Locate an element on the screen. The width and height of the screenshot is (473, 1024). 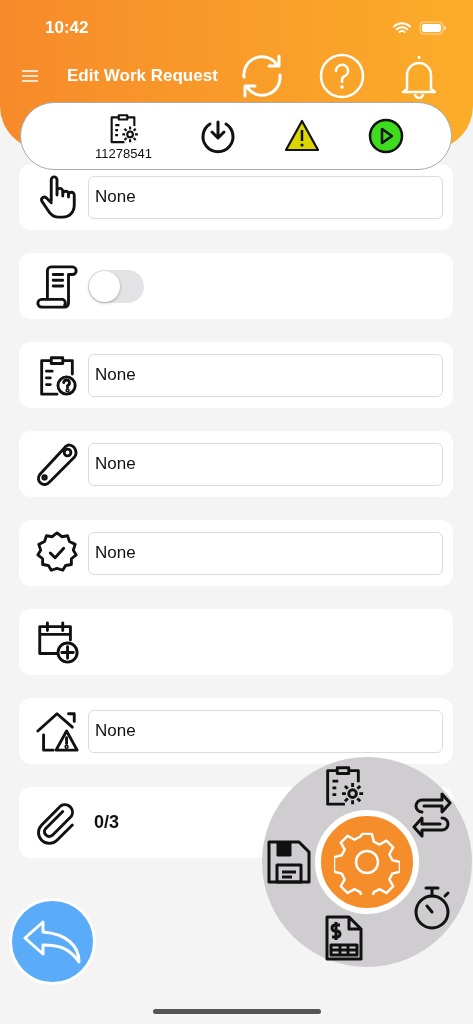
status-time: 10:42 is located at coordinates (67, 28).